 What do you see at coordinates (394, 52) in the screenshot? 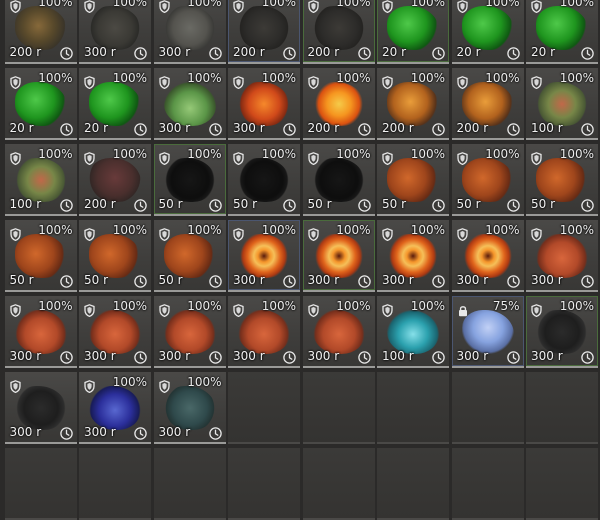
I see `item-price: 20 r` at bounding box center [394, 52].